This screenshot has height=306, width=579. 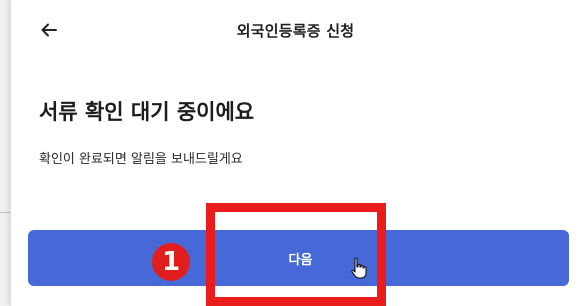 I want to click on status-heading: 서류 확인 대기 중이에요, so click(x=147, y=112).